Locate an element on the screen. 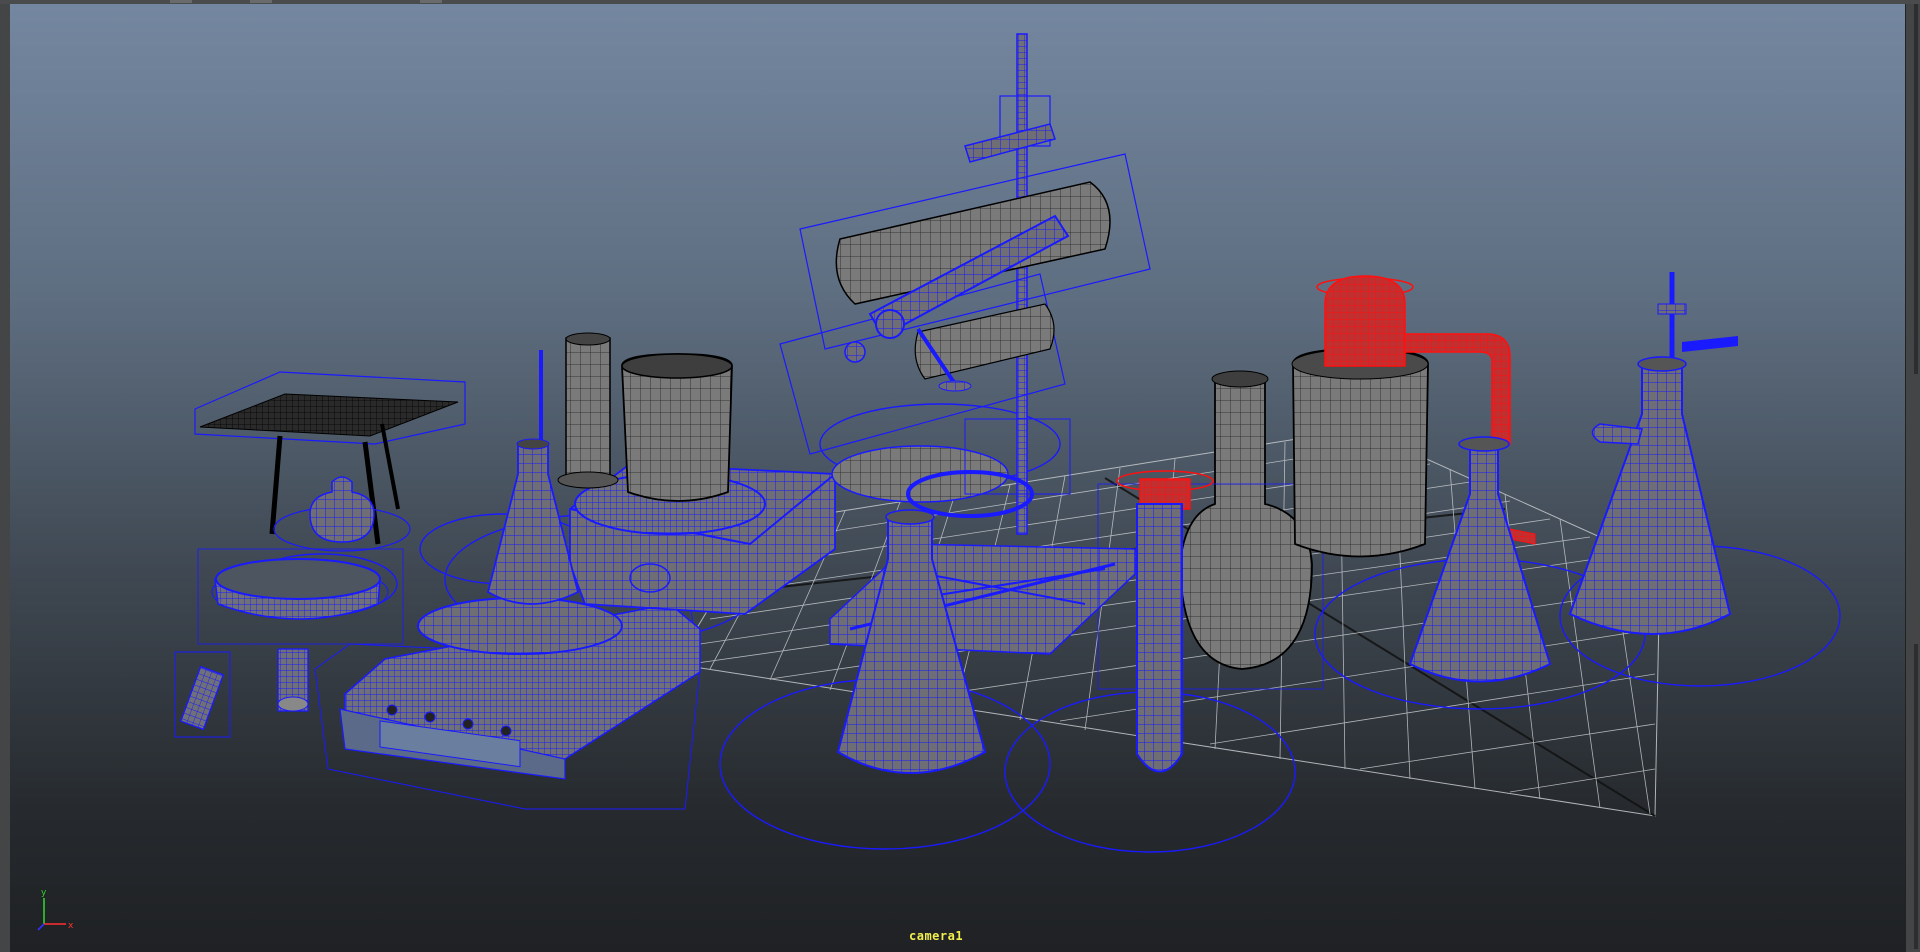 This screenshot has width=1920, height=952. round-bottom-flask is located at coordinates (1210, 530).